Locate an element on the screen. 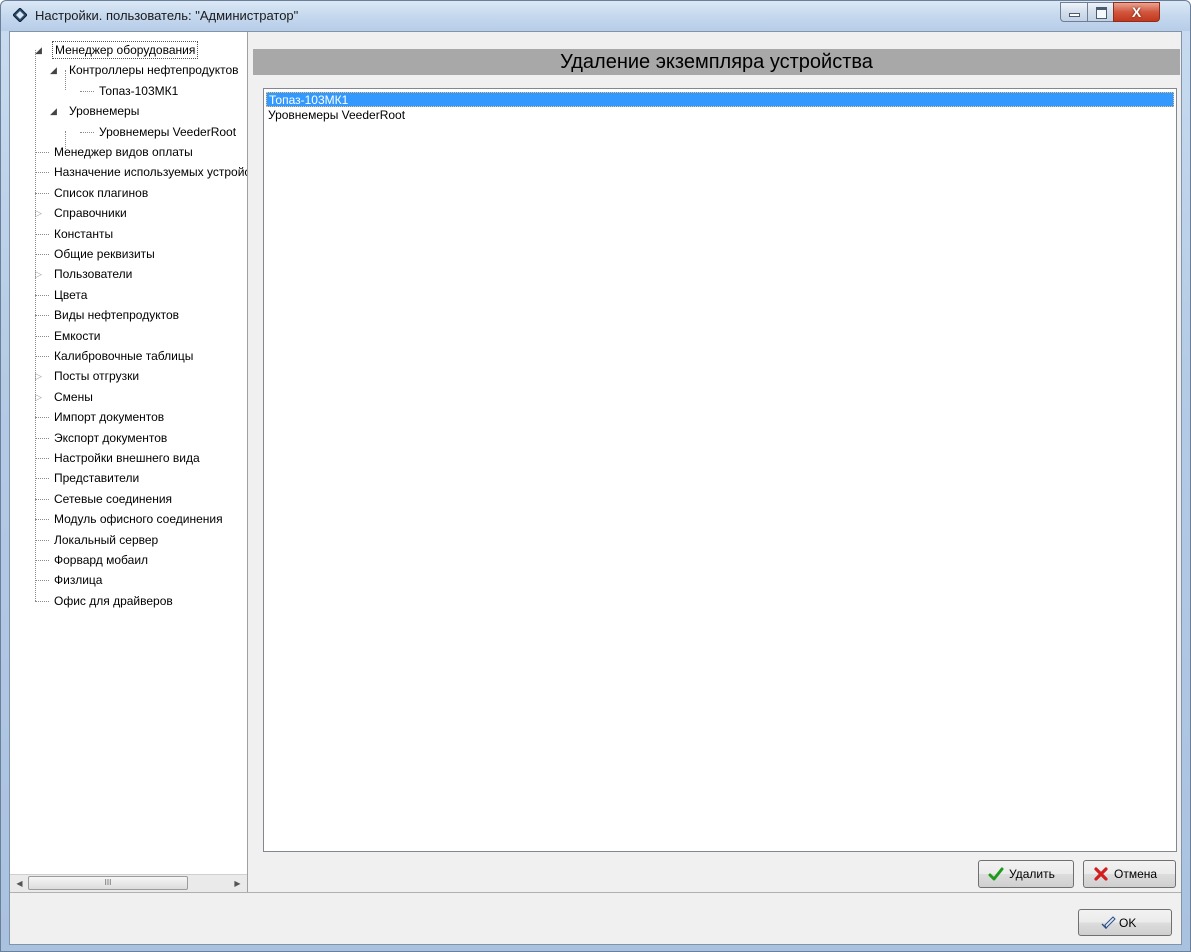  tree-item-label: Смены is located at coordinates (73, 396).